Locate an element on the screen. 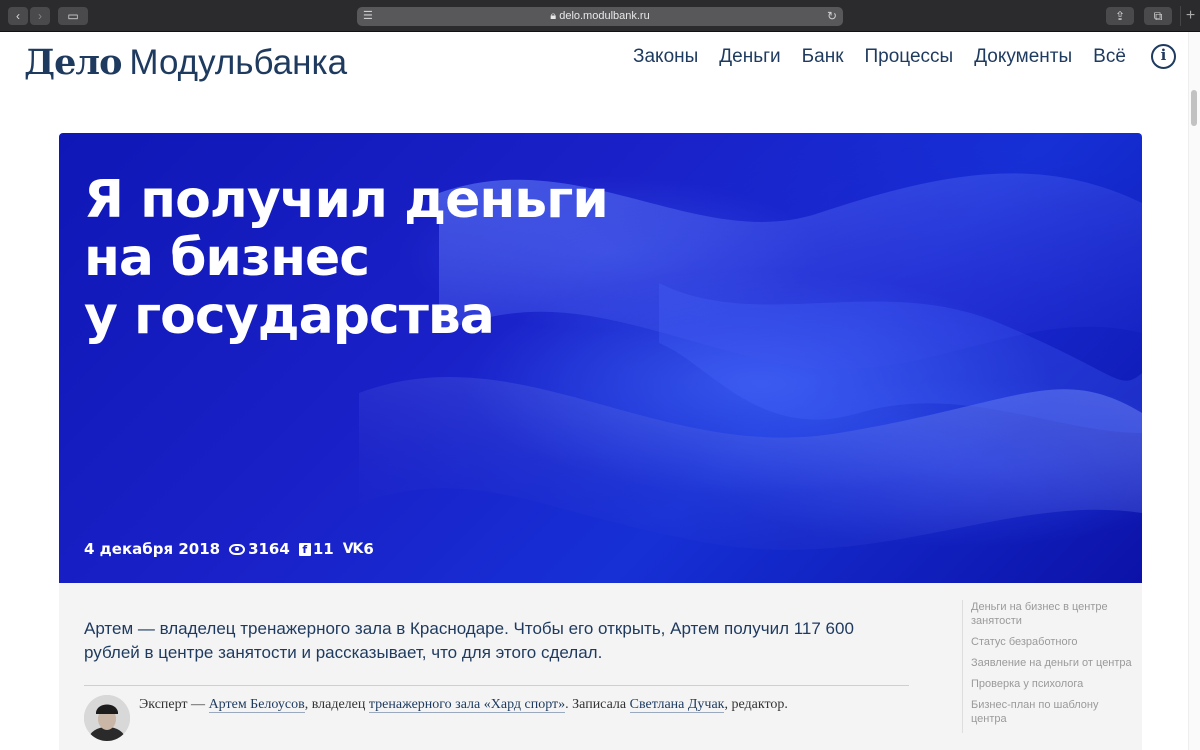  sidebar-icon: ▭ is located at coordinates (73, 16).